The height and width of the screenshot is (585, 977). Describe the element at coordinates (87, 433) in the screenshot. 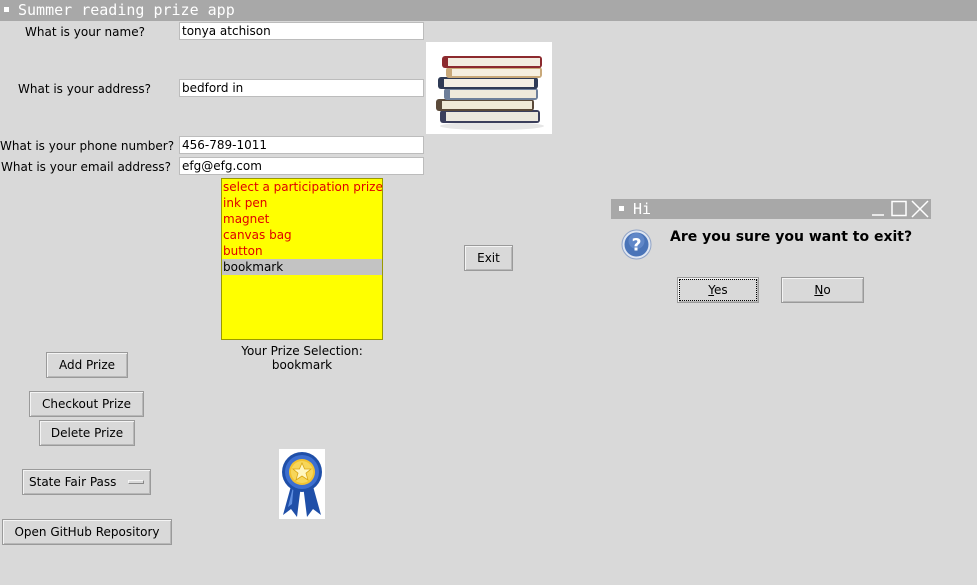

I see `delete-prize-button: Delete Prize` at that location.